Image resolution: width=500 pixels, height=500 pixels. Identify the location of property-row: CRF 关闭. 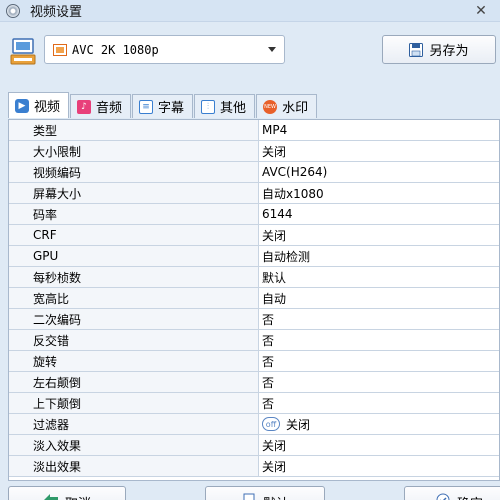
(254, 235).